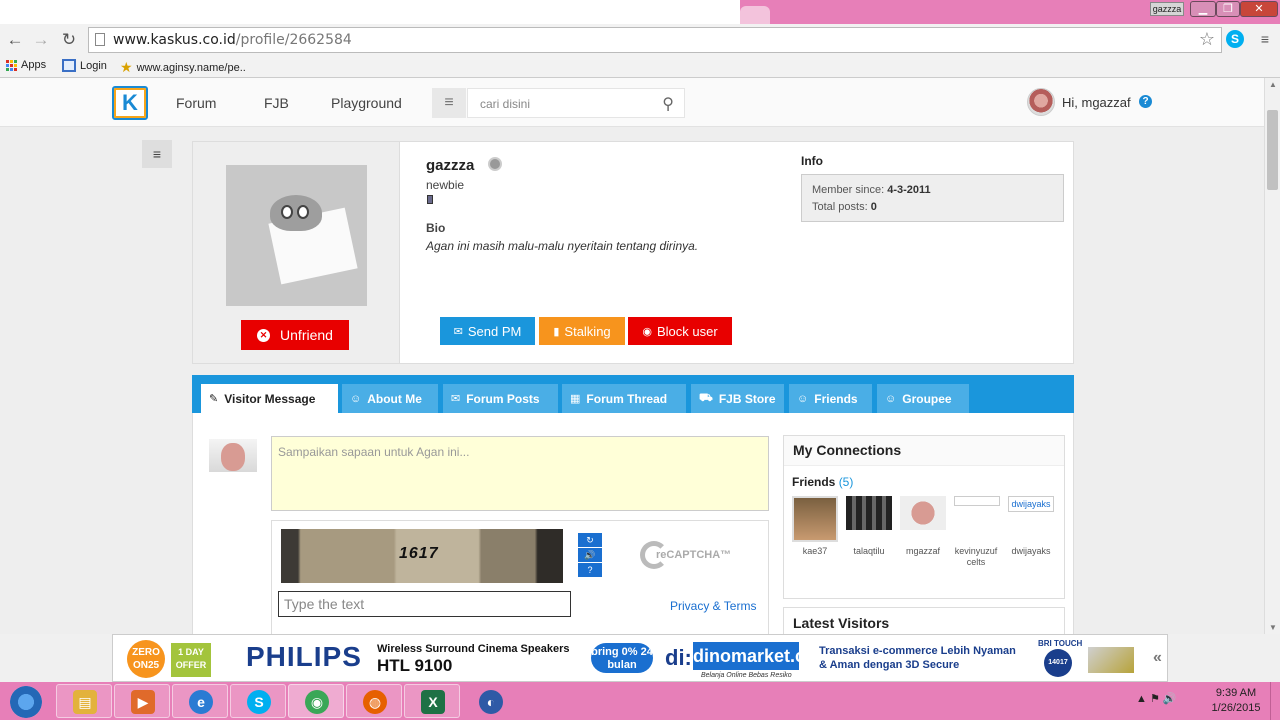 The width and height of the screenshot is (1280, 720). I want to click on chrome-icon: ◉, so click(317, 702).